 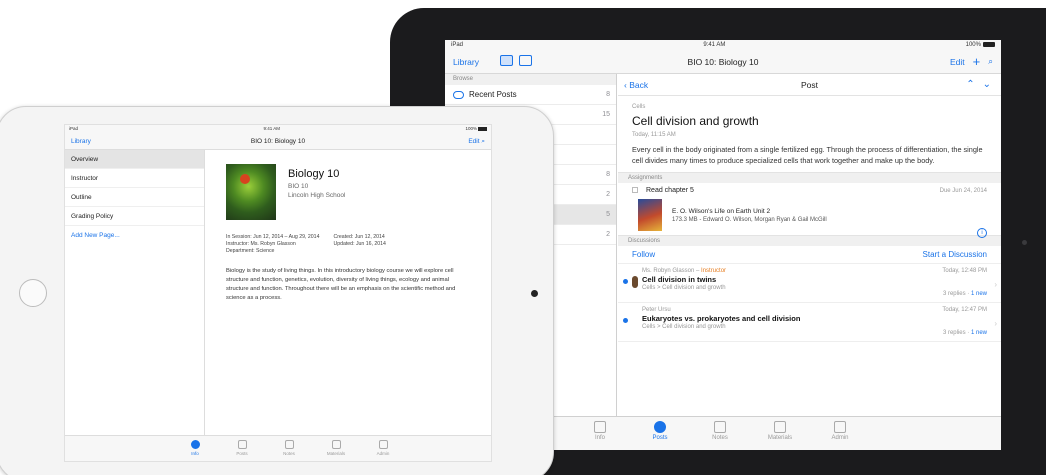 I want to click on checkbox, so click(x=635, y=190).